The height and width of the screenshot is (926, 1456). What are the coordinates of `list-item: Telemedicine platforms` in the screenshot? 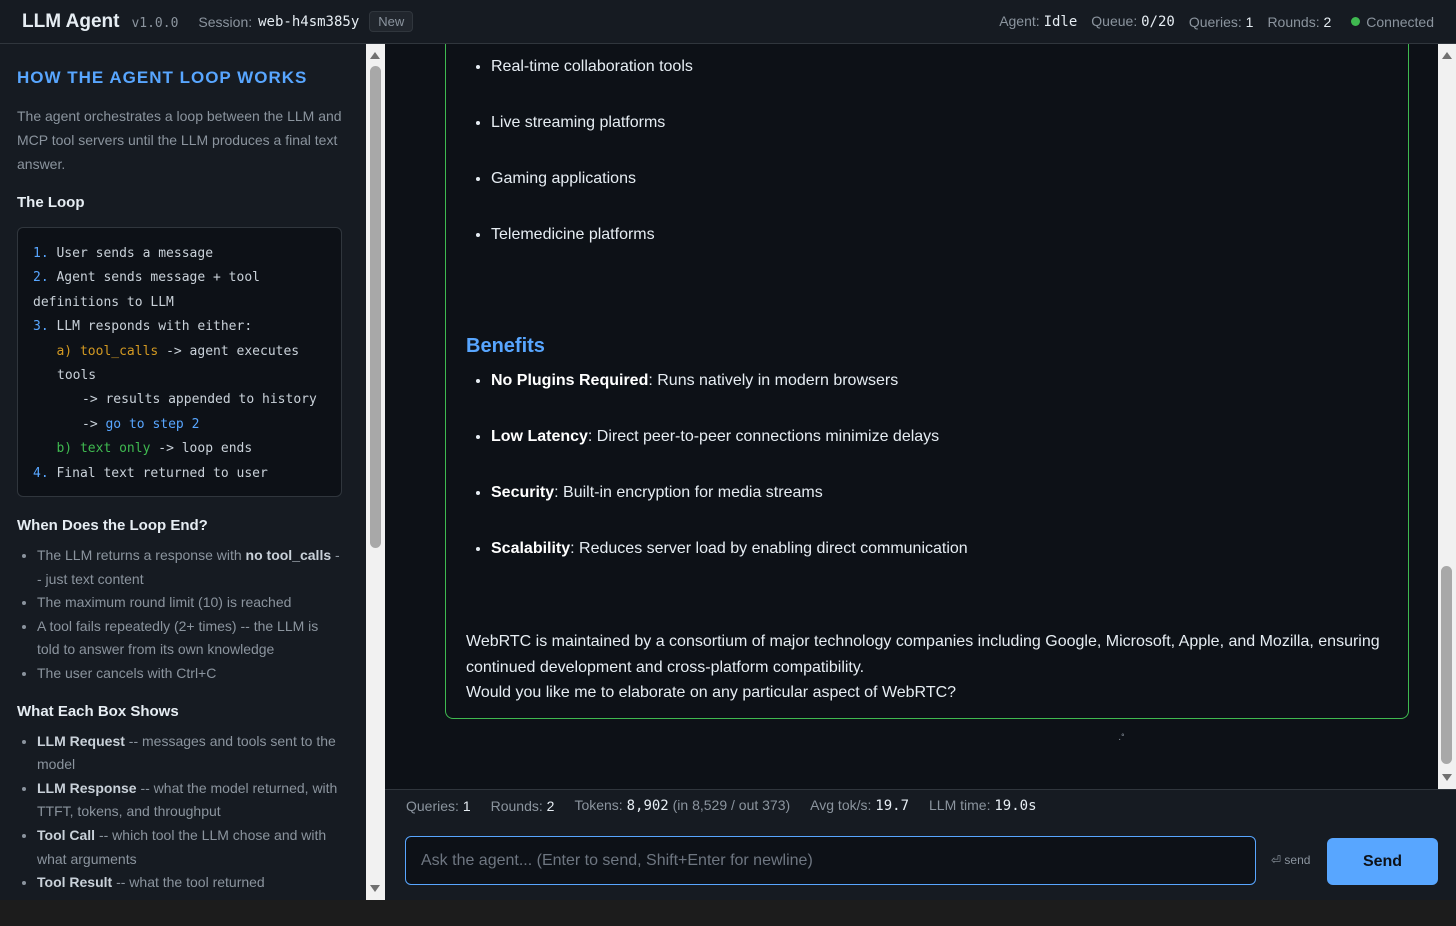 It's located at (939, 232).